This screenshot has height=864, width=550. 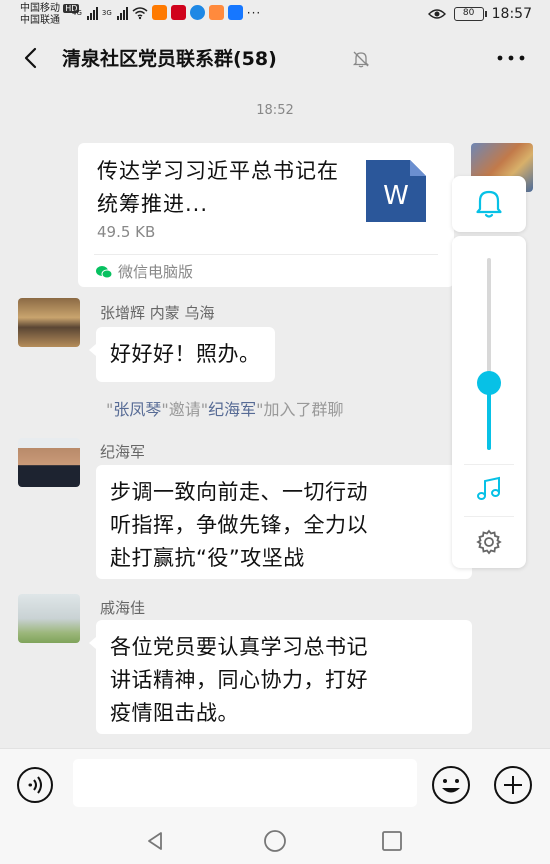 What do you see at coordinates (489, 382) in the screenshot?
I see `volume-slider-handle` at bounding box center [489, 382].